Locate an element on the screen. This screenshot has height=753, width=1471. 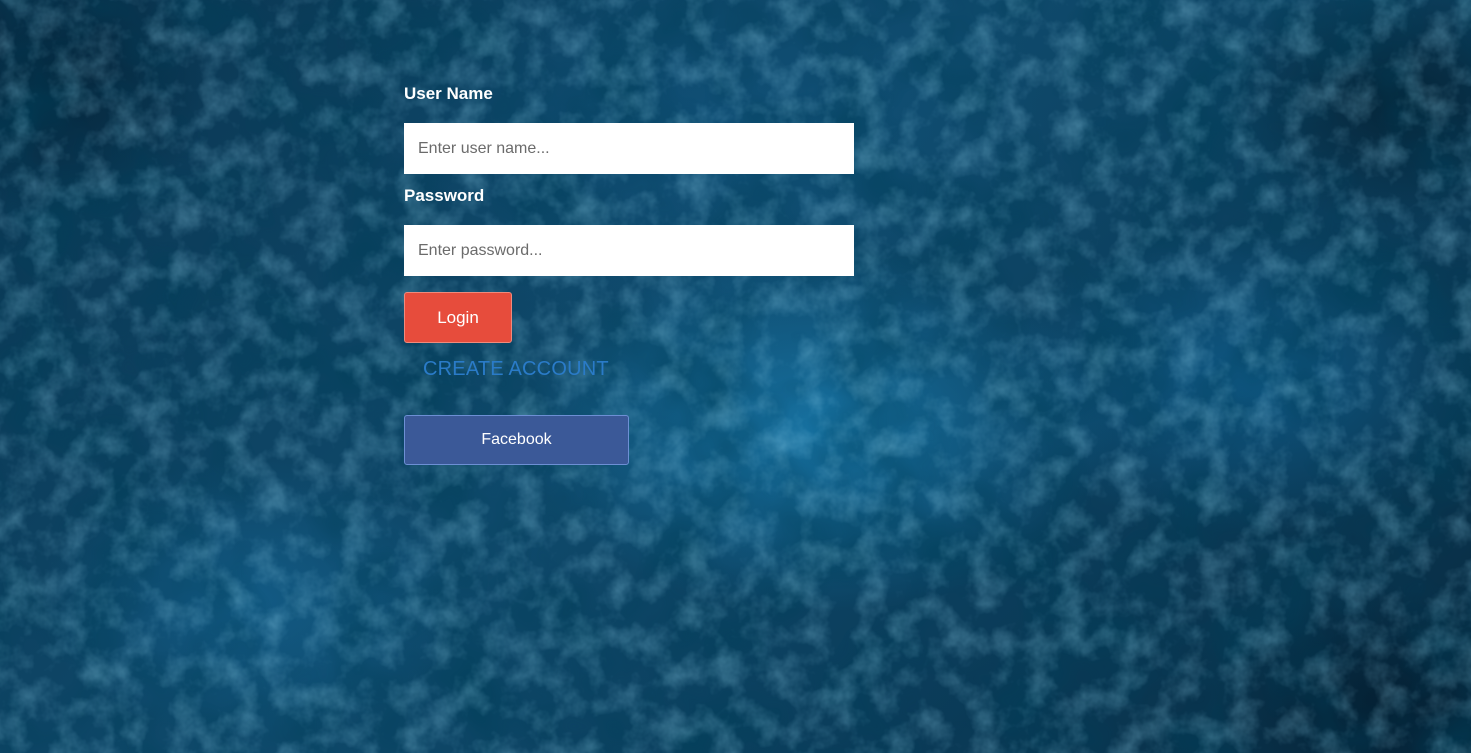
create-account-link: CREATE ACCOUNT is located at coordinates (516, 369).